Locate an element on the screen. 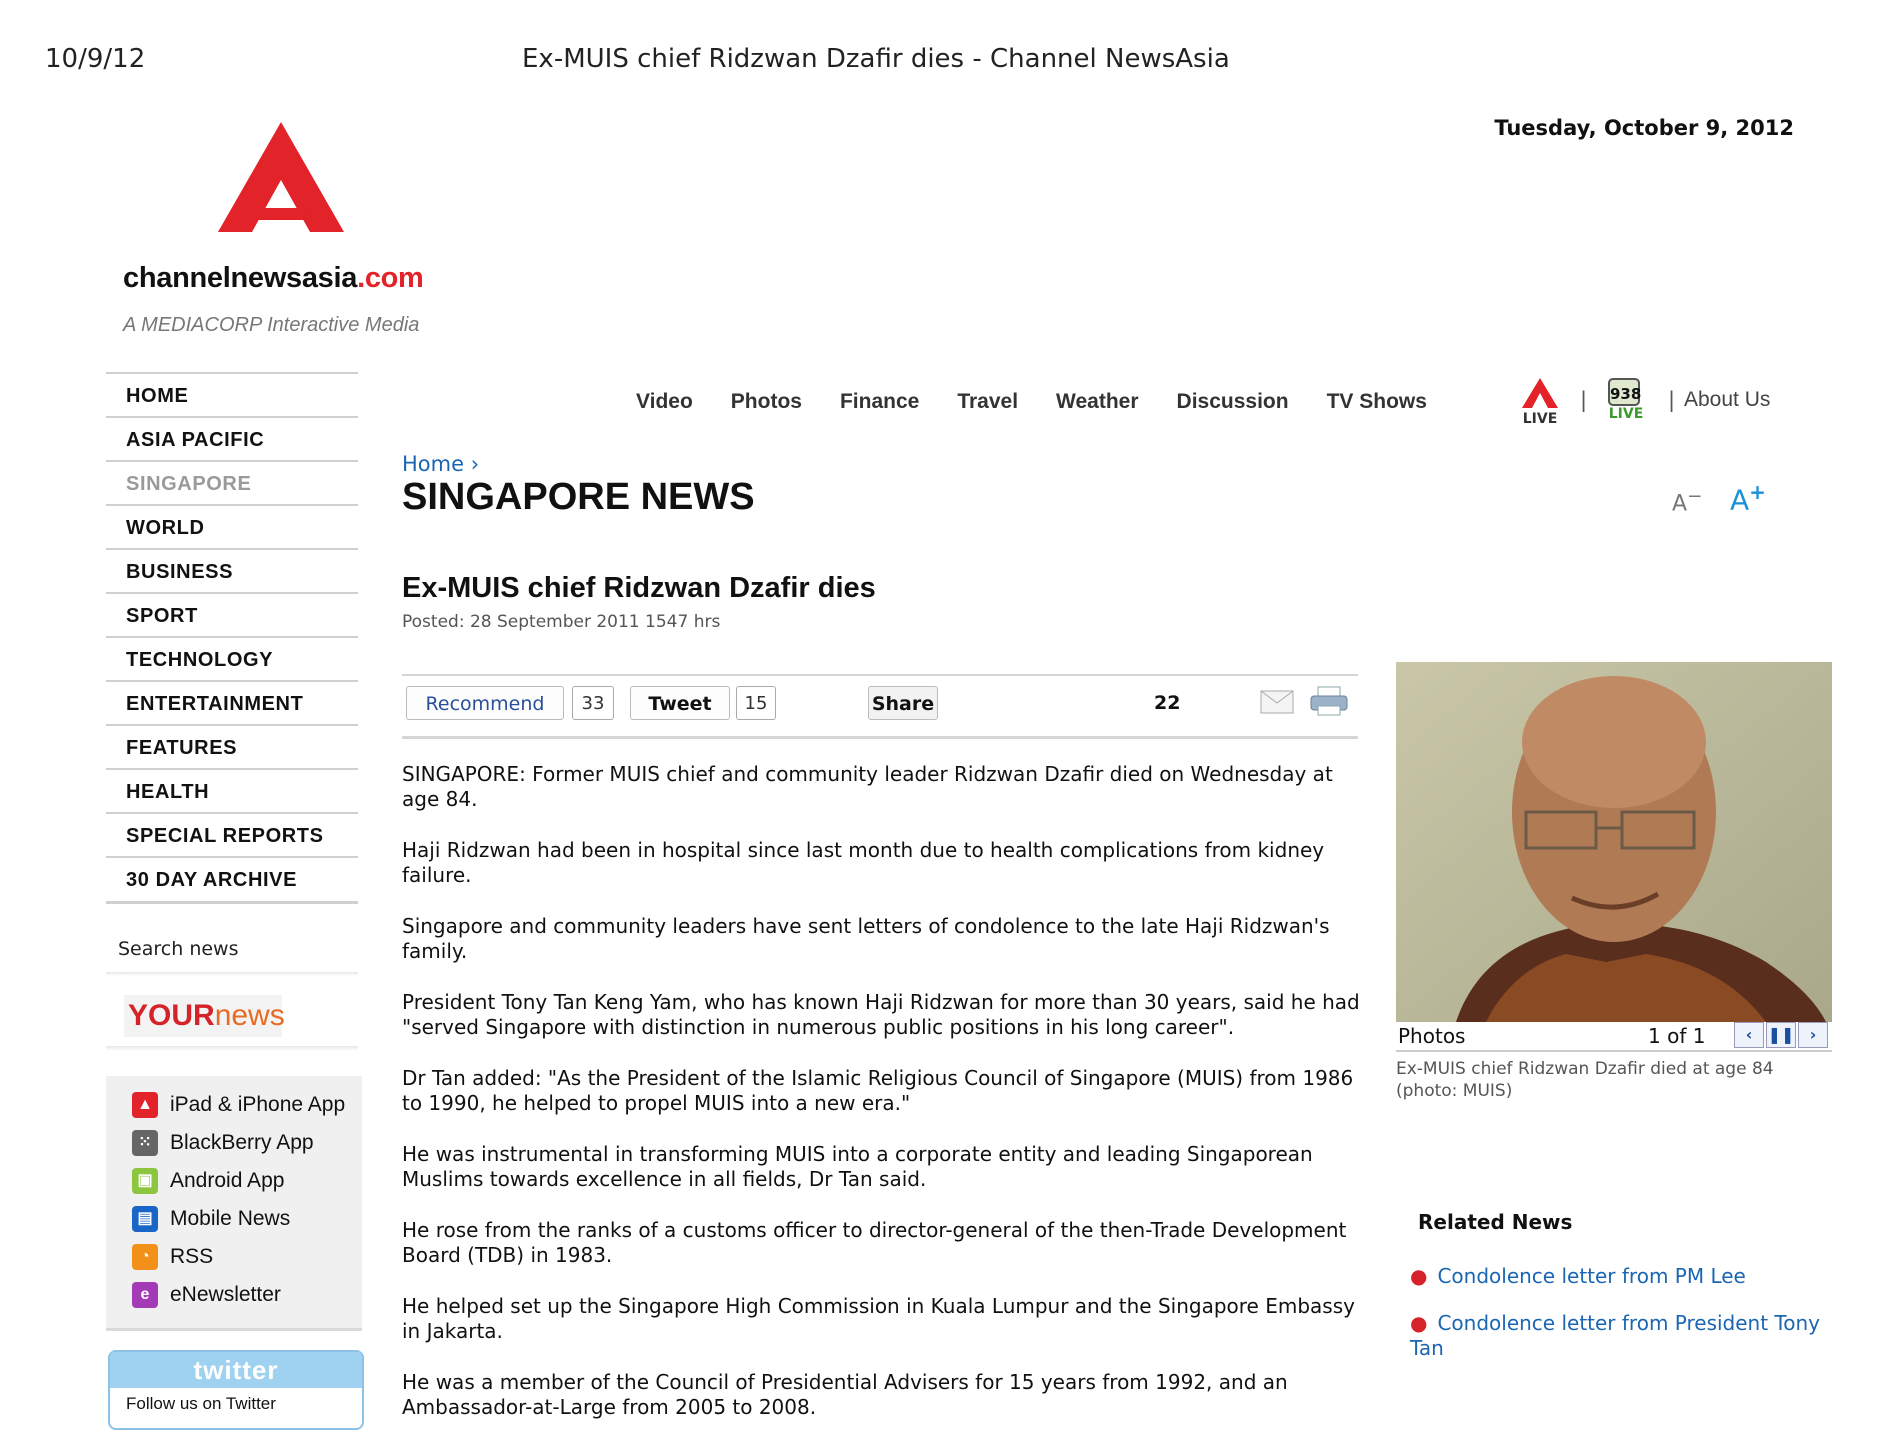 The width and height of the screenshot is (1904, 1446). rss-link: ◔ RSS is located at coordinates (234, 1257).